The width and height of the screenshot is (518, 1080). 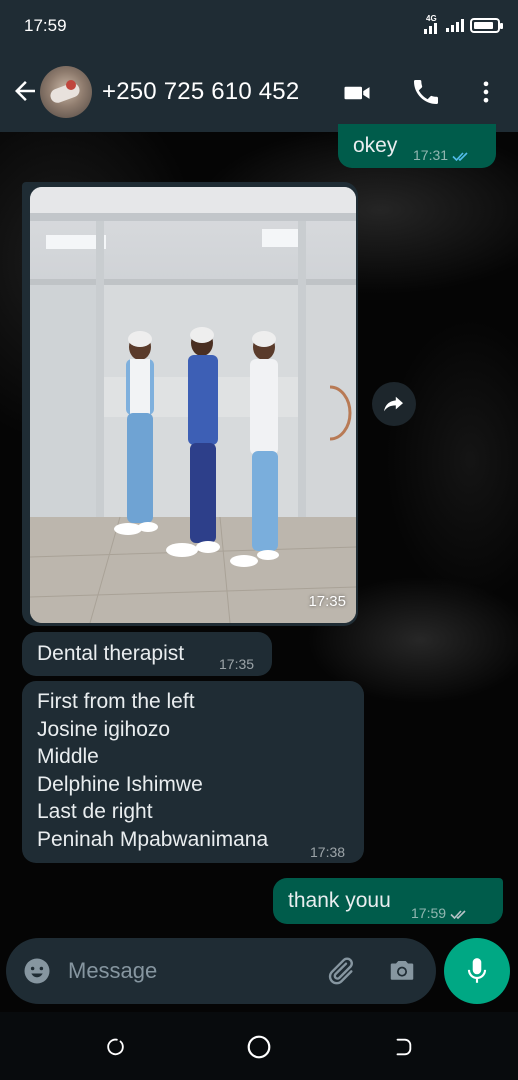 What do you see at coordinates (429, 913) in the screenshot?
I see `message-time: 17:59` at bounding box center [429, 913].